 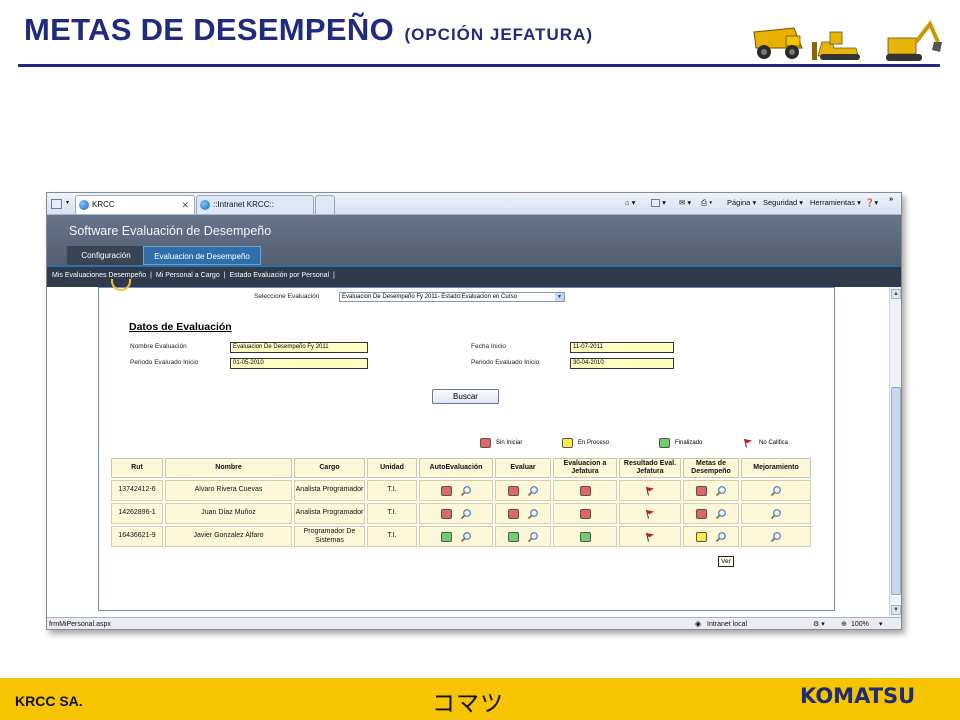 I want to click on quick-tabs-icon, so click(x=56, y=203).